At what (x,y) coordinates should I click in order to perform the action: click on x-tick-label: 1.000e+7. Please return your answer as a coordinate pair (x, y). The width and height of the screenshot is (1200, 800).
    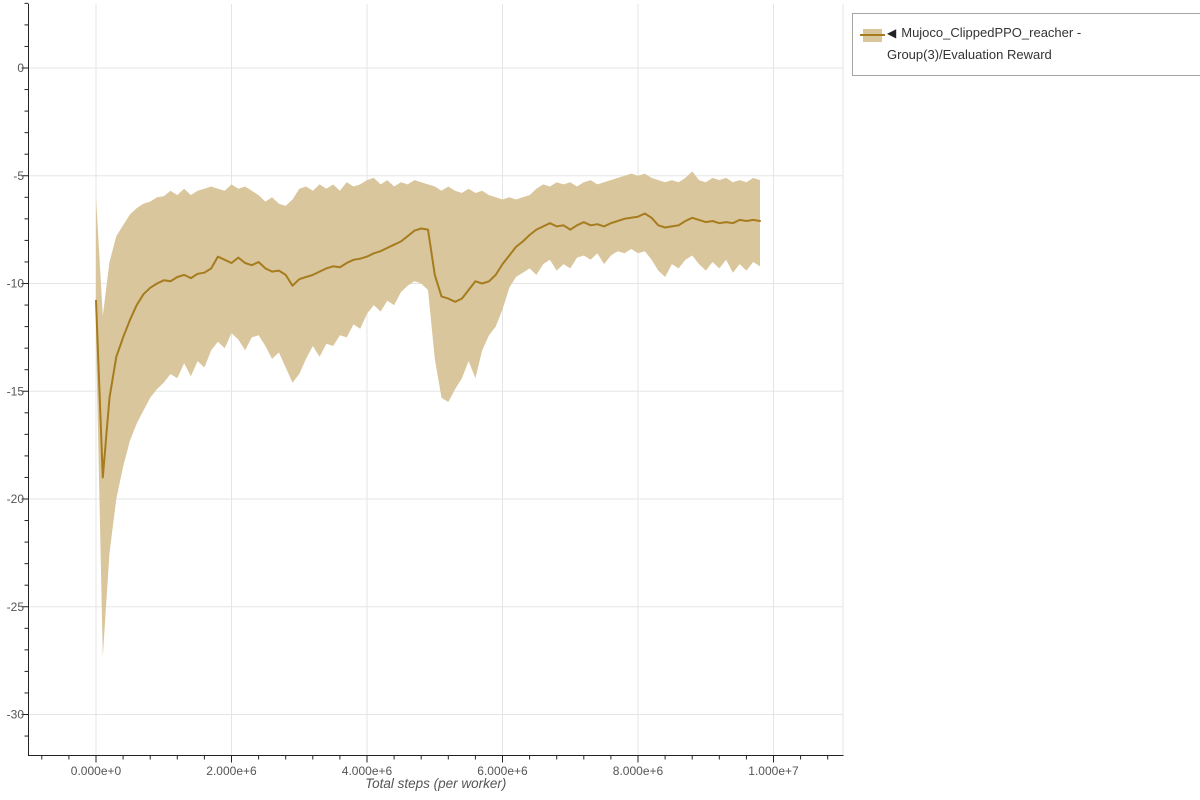
    Looking at the image, I should click on (773, 771).